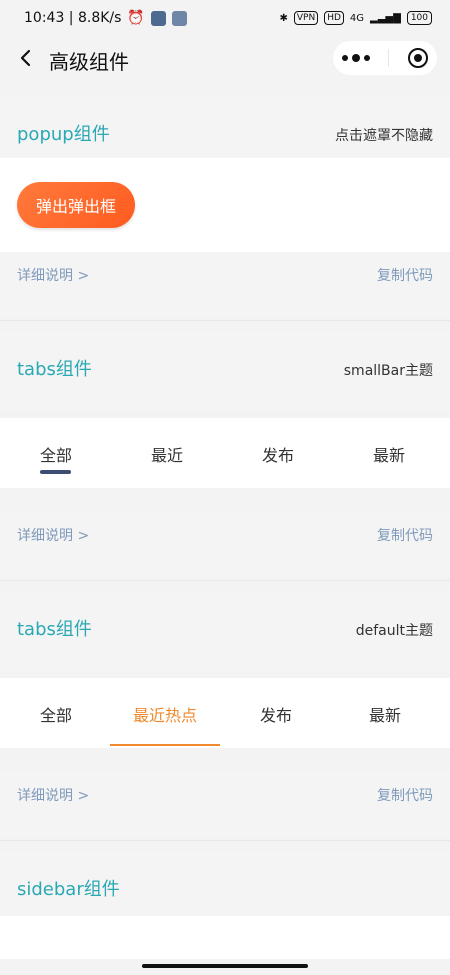  What do you see at coordinates (405, 275) in the screenshot?
I see `popup-copy-code-link: 复制代码` at bounding box center [405, 275].